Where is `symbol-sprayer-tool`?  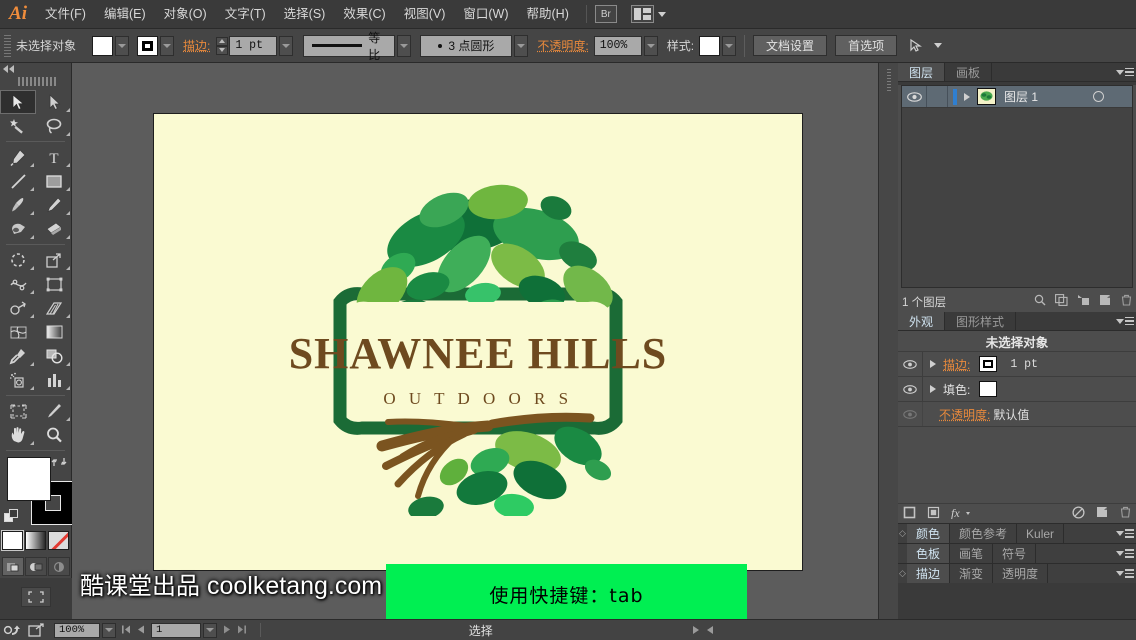
symbol-sprayer-tool is located at coordinates (18, 380).